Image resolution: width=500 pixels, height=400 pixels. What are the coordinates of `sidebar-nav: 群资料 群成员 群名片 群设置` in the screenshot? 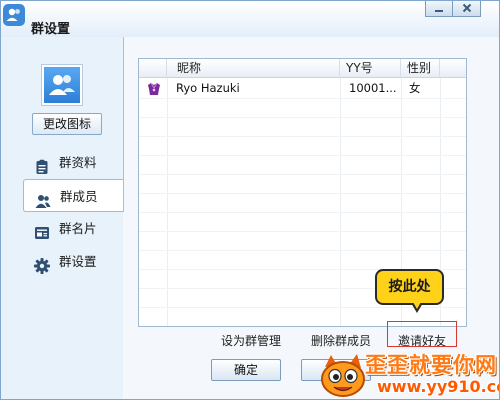 It's located at (73, 212).